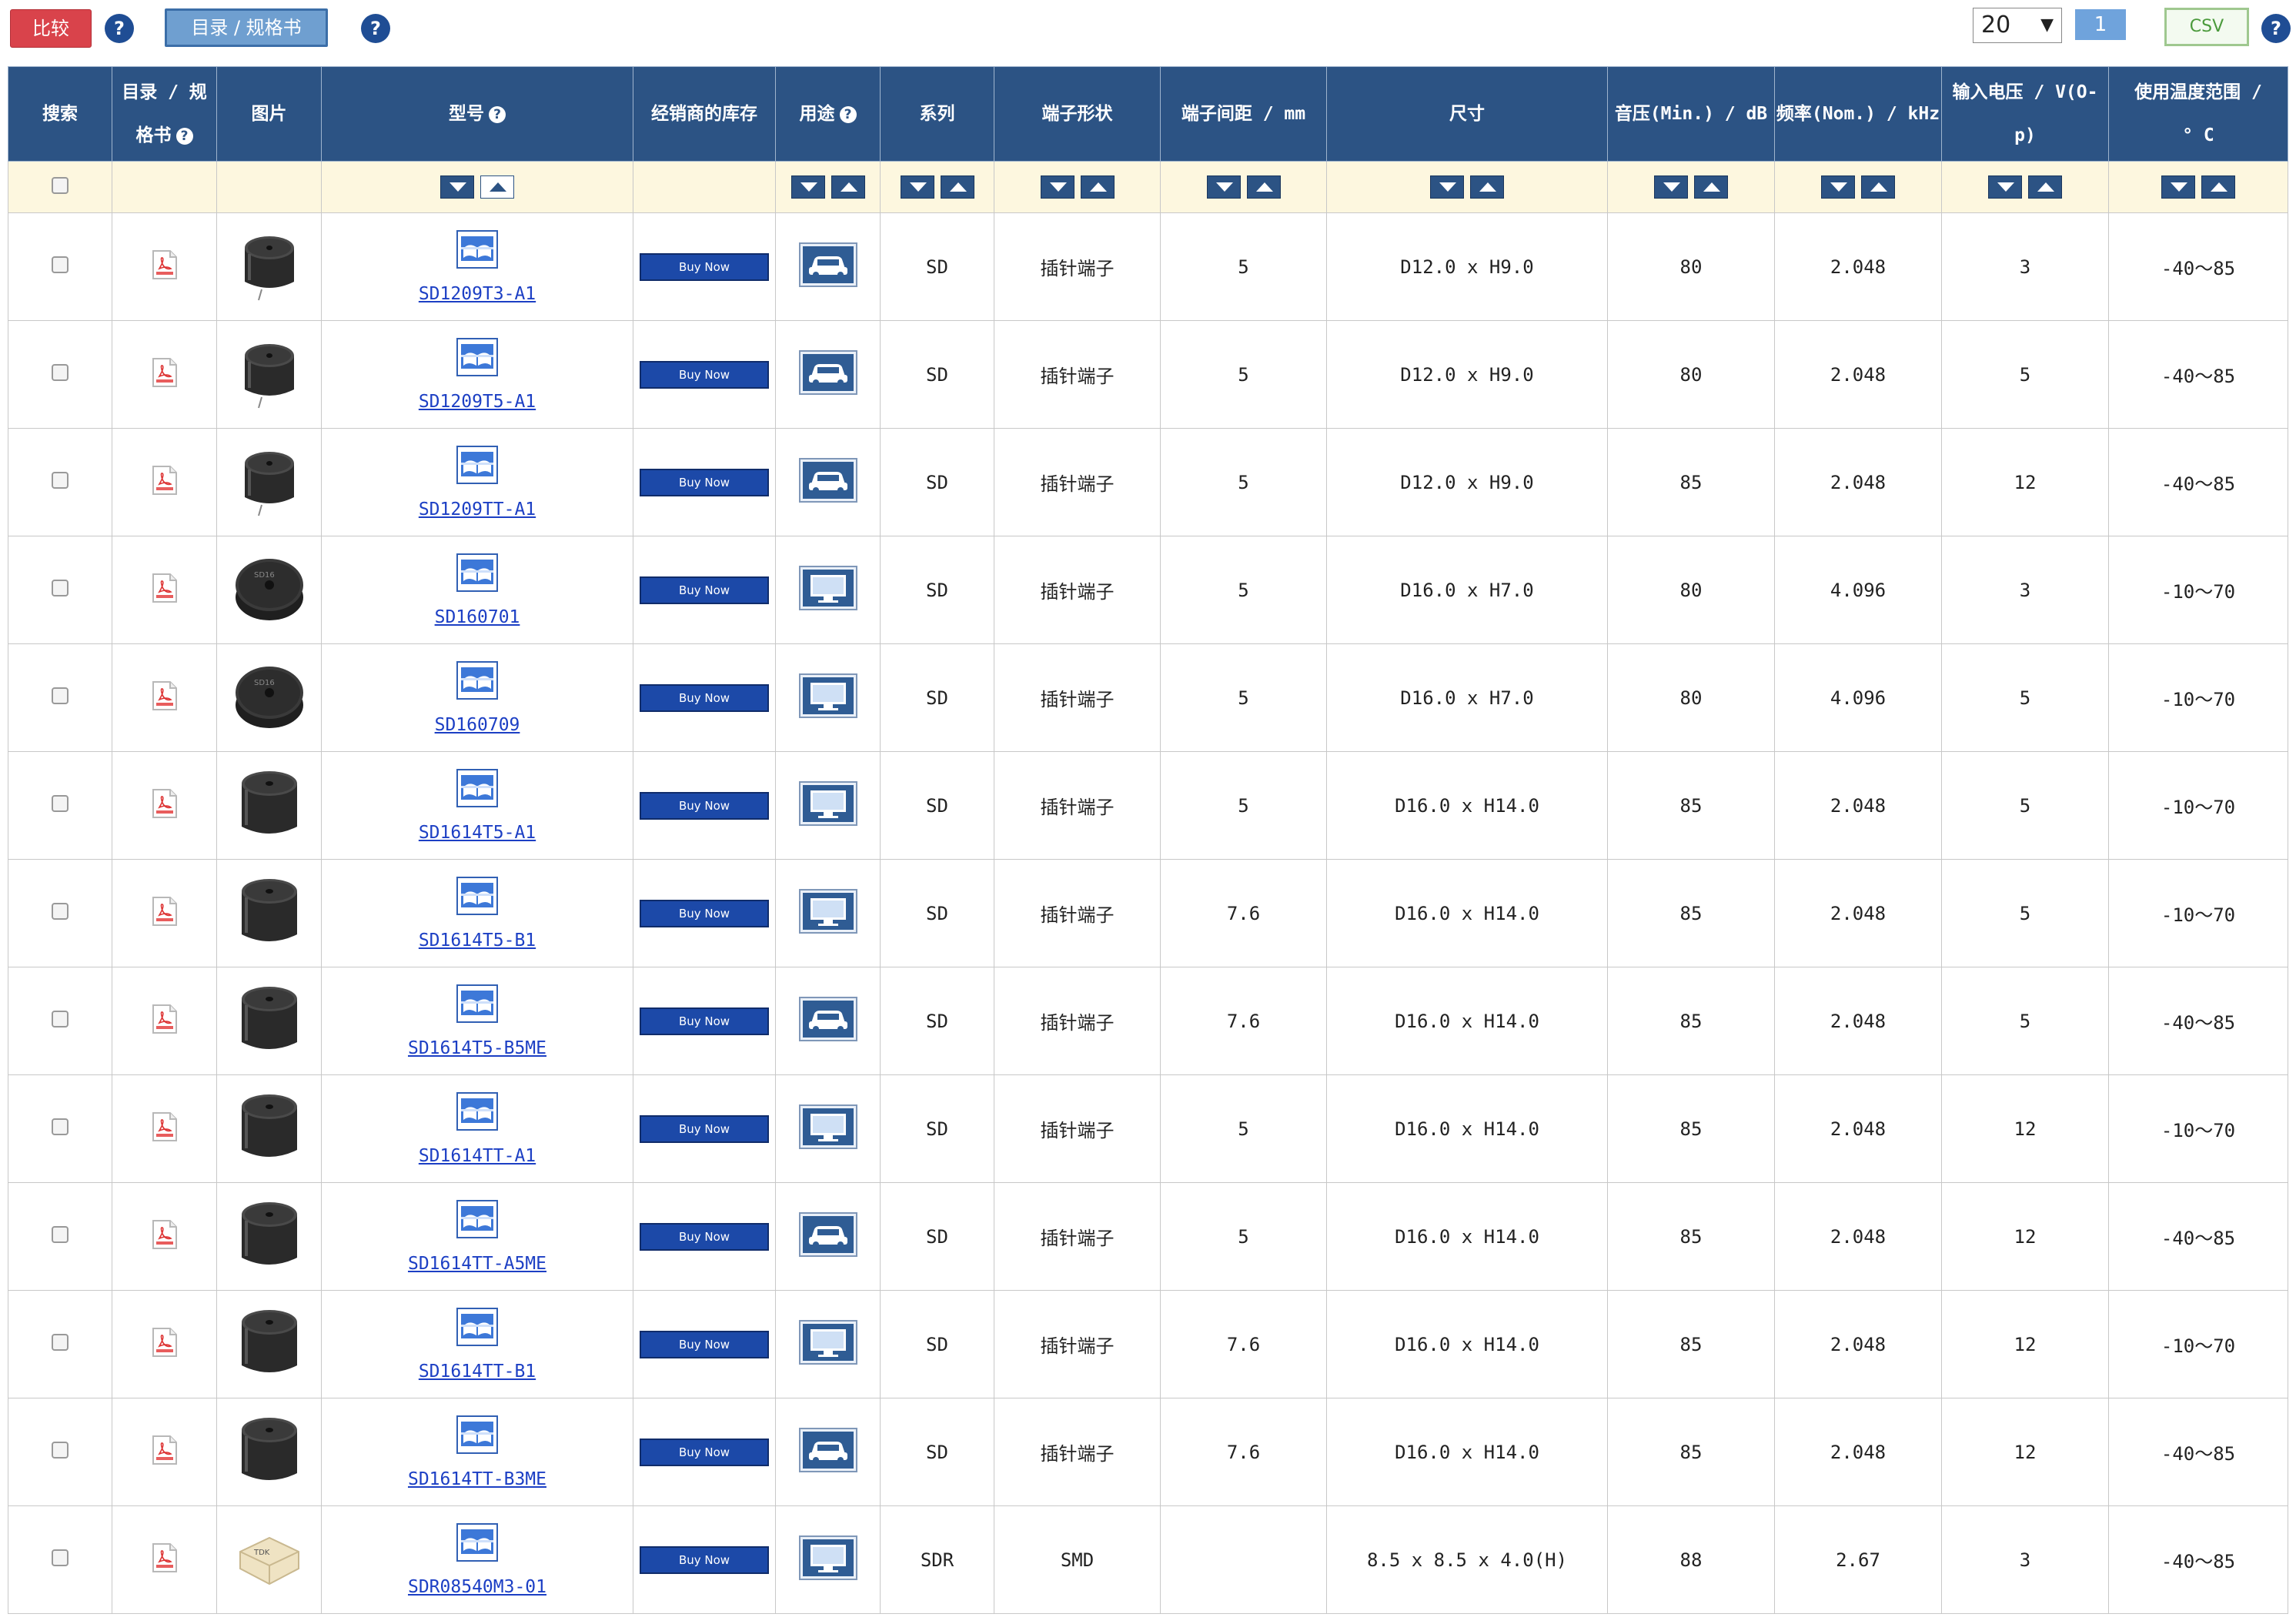  I want to click on model-link: SD1614T5-B5ME, so click(477, 1048).